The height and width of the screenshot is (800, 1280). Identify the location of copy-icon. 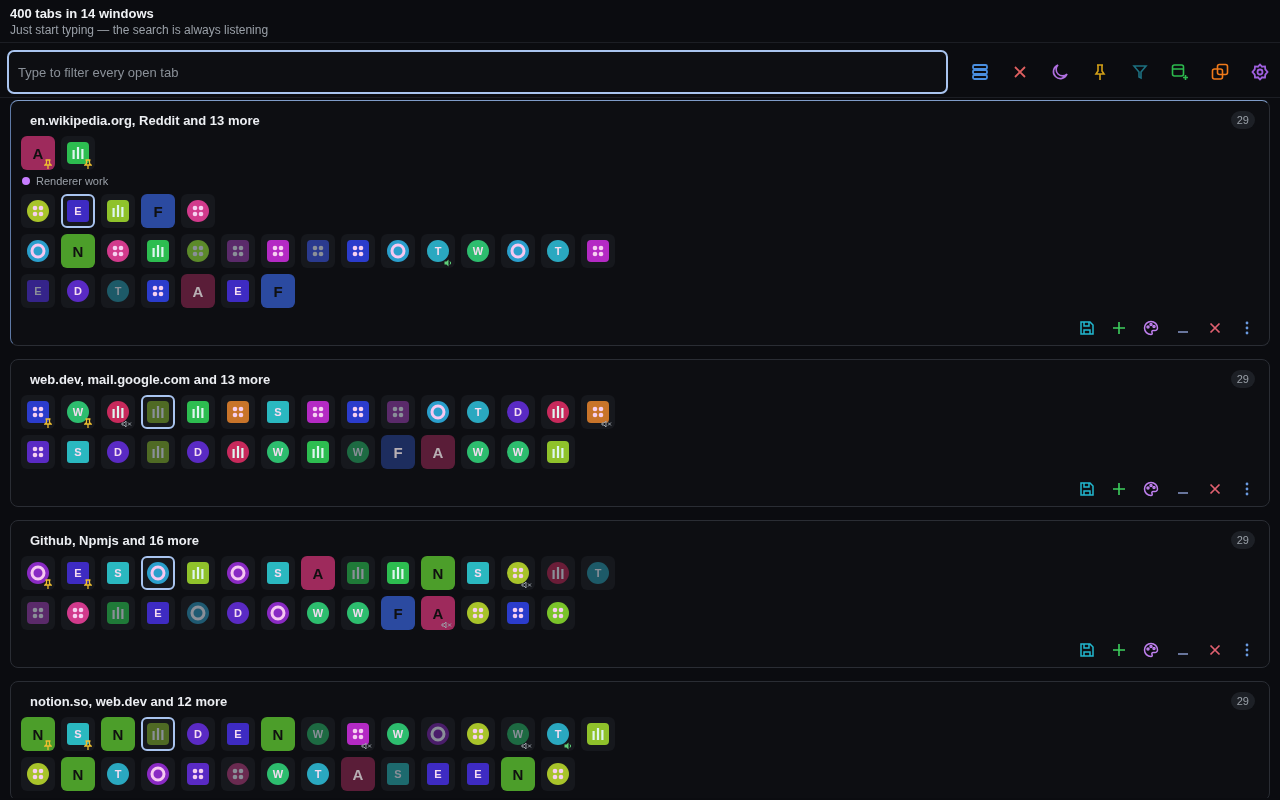
(1220, 72).